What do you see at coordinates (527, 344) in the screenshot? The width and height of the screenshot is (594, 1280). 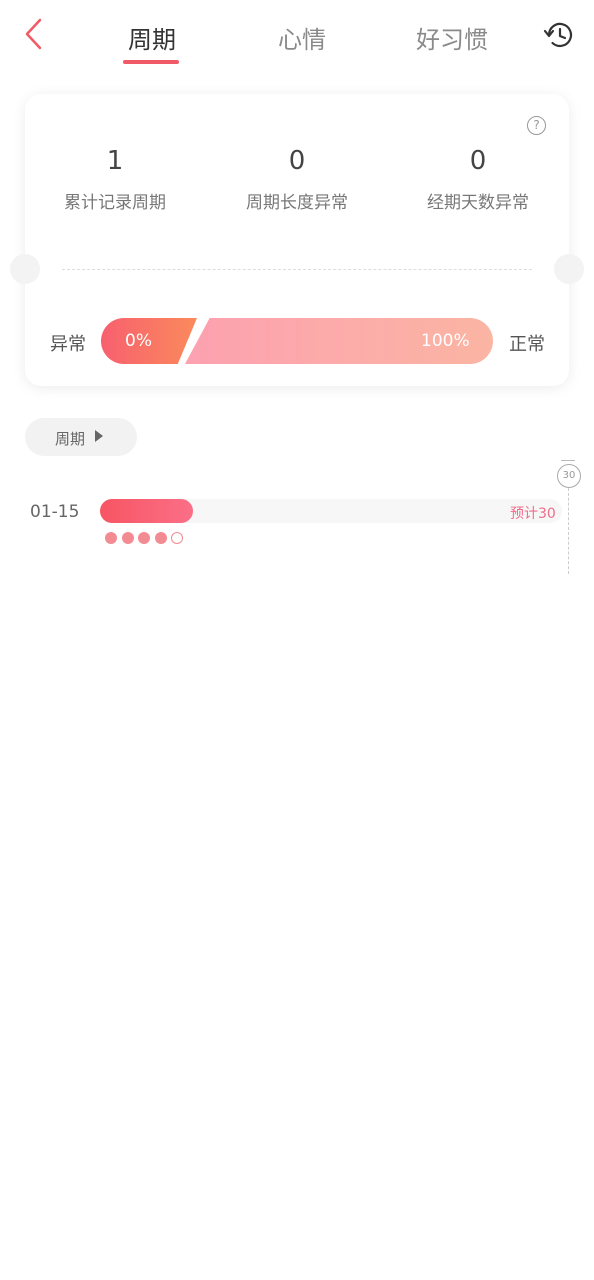 I see `normal-label: 正常` at bounding box center [527, 344].